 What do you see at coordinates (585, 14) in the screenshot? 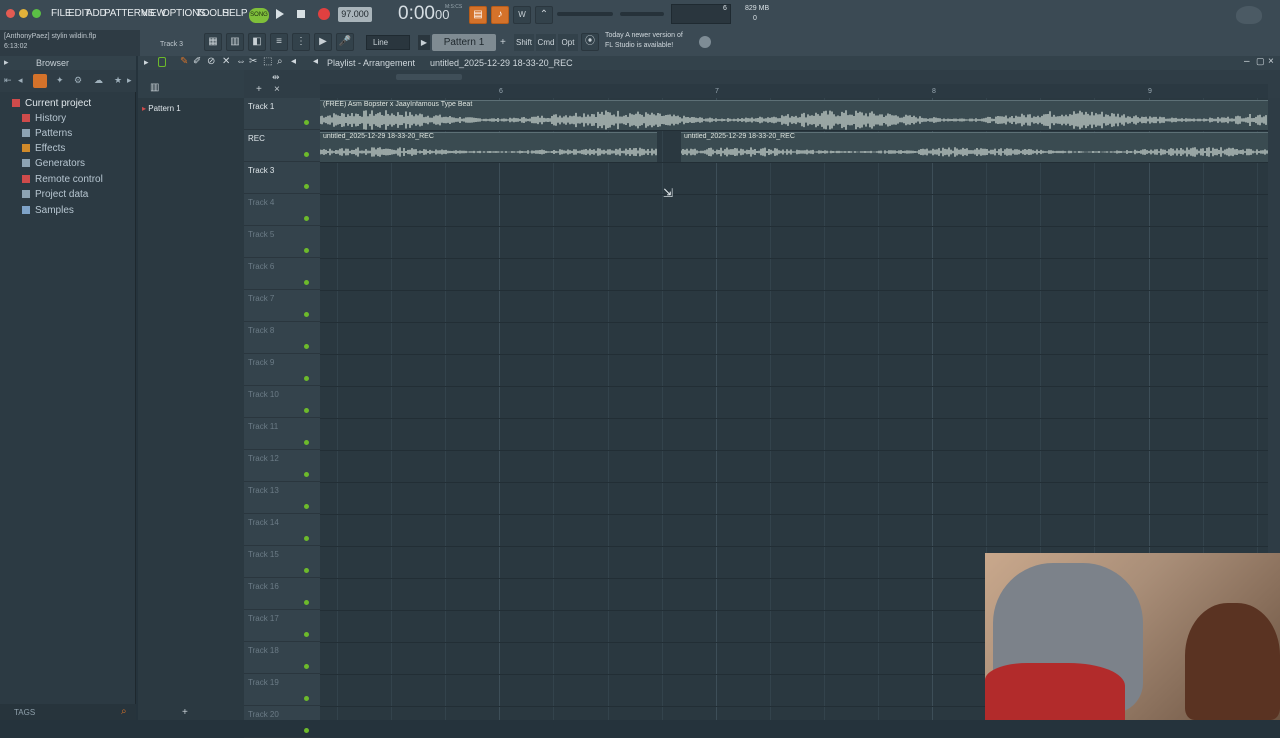
I see `master-volume-slider` at bounding box center [585, 14].